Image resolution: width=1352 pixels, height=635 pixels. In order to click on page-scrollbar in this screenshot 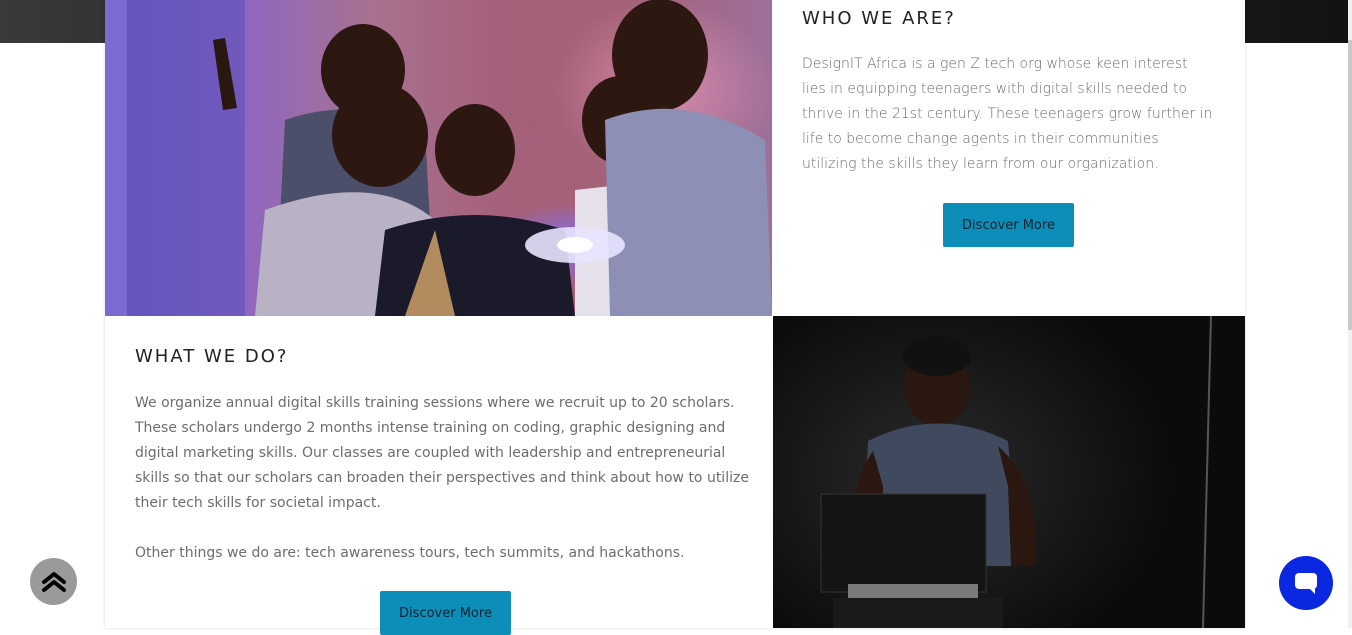, I will do `click(1350, 314)`.